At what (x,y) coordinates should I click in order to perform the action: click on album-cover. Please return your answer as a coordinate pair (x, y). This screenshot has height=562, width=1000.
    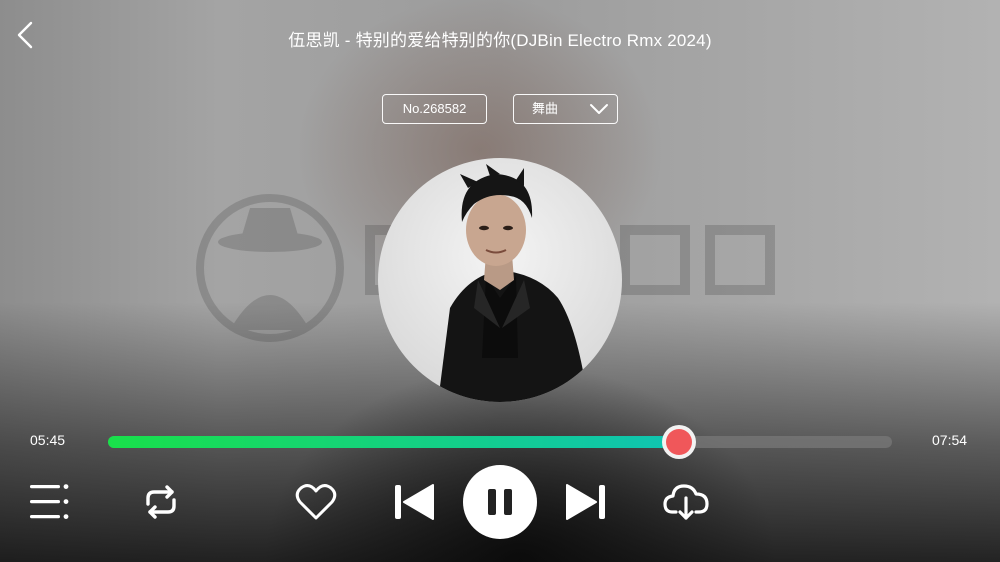
    Looking at the image, I should click on (500, 280).